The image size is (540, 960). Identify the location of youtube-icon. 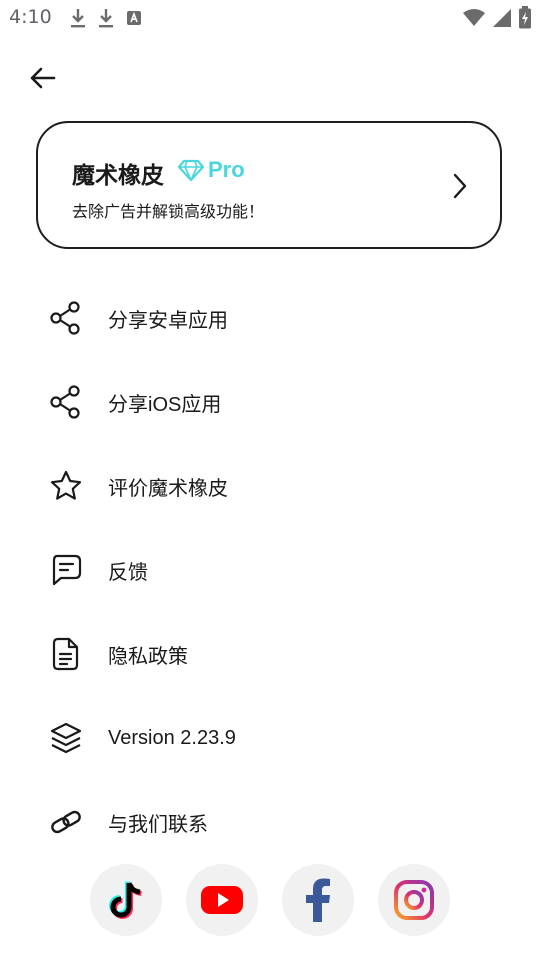
(222, 900).